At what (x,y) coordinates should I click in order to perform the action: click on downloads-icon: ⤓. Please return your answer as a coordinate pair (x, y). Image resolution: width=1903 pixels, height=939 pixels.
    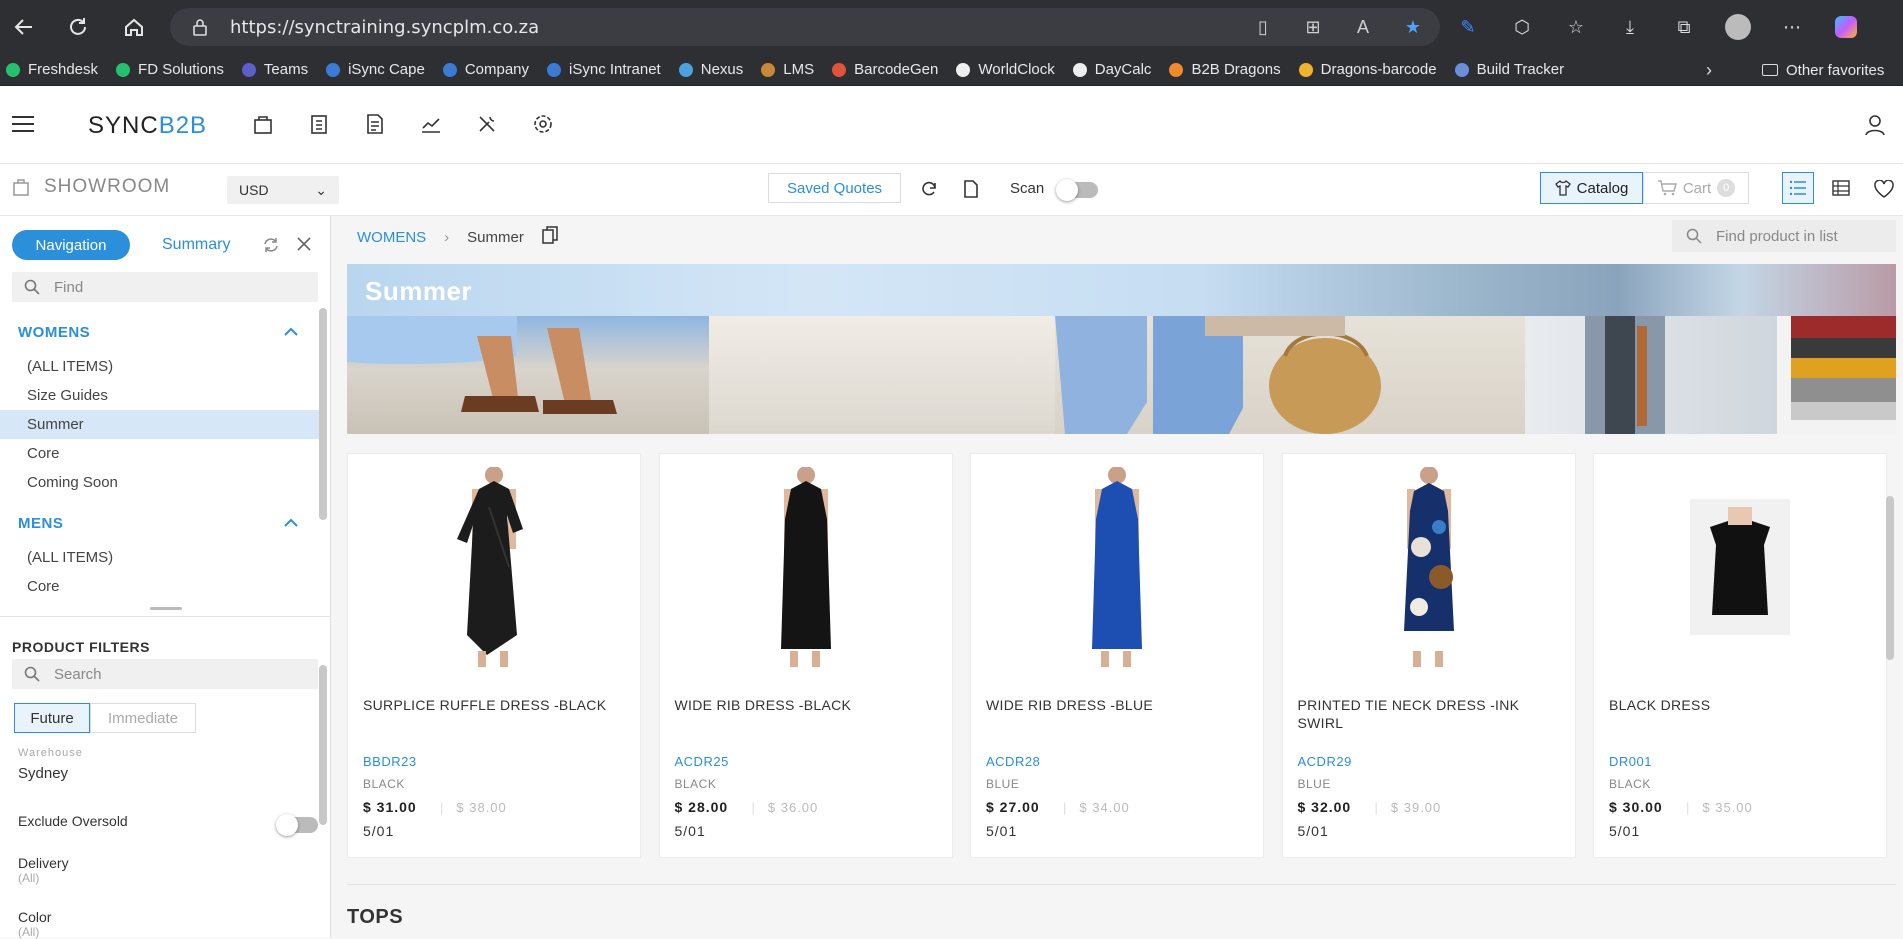
    Looking at the image, I should click on (1630, 27).